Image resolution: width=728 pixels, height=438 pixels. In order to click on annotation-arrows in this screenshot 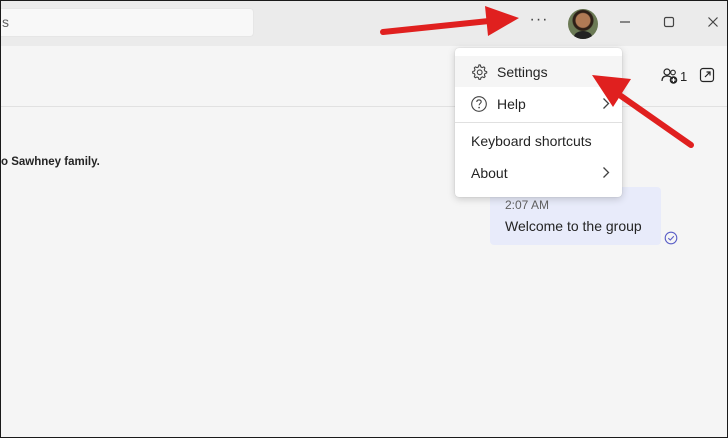, I will do `click(537, 77)`.